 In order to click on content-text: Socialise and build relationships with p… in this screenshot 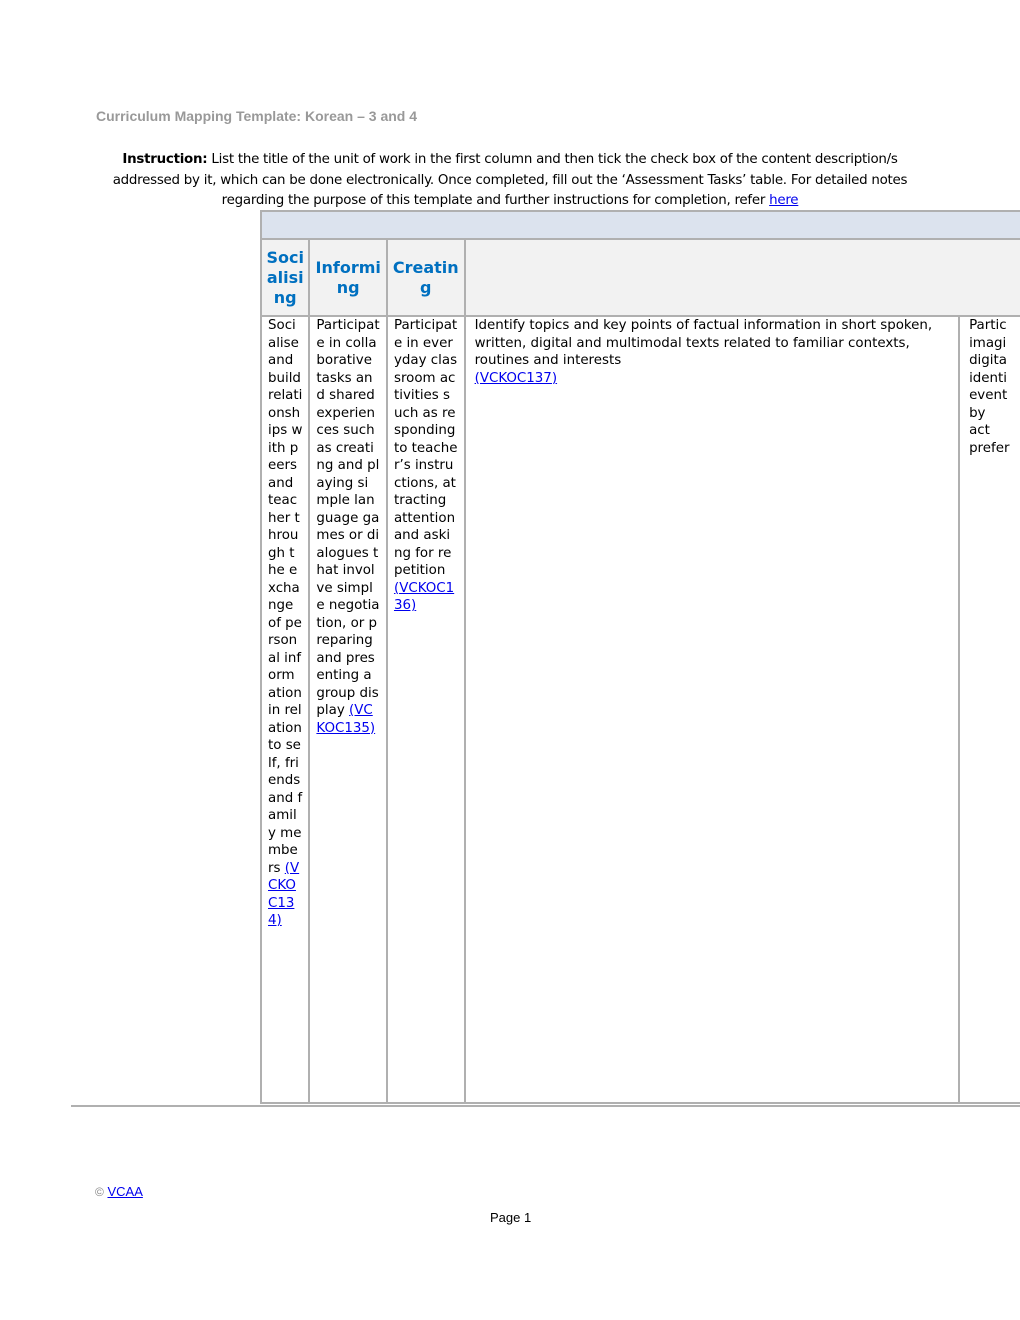, I will do `click(285, 597)`.